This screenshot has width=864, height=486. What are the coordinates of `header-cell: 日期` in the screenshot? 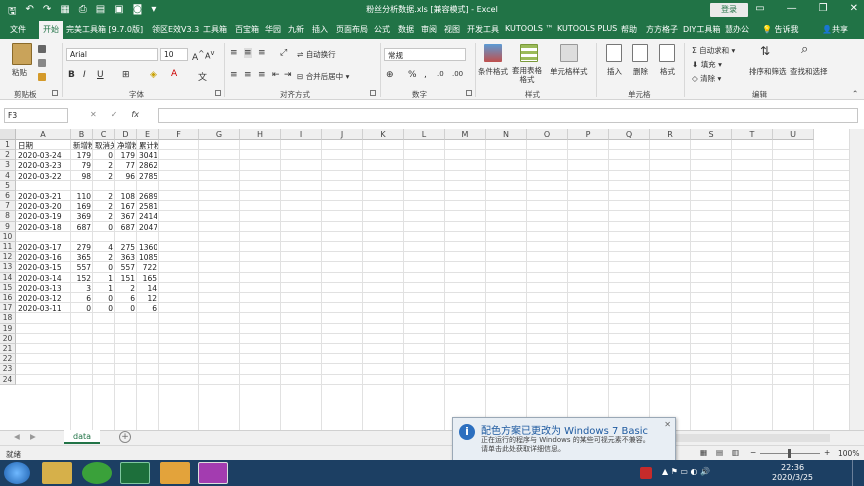 It's located at (44, 146).